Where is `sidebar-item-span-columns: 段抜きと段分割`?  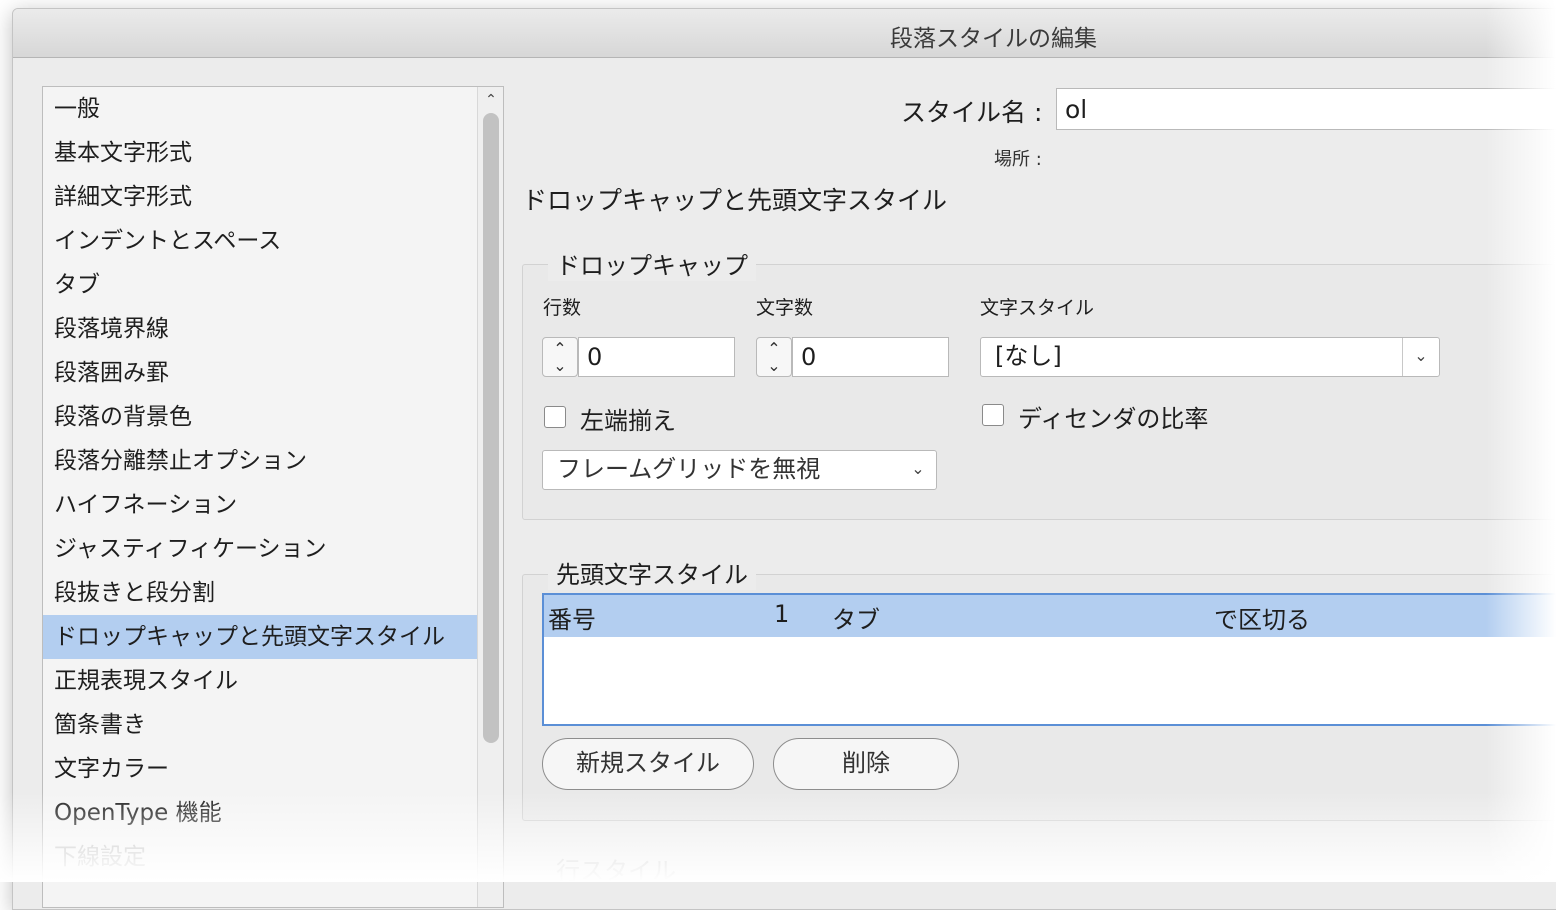
sidebar-item-span-columns: 段抜きと段分割 is located at coordinates (260, 593).